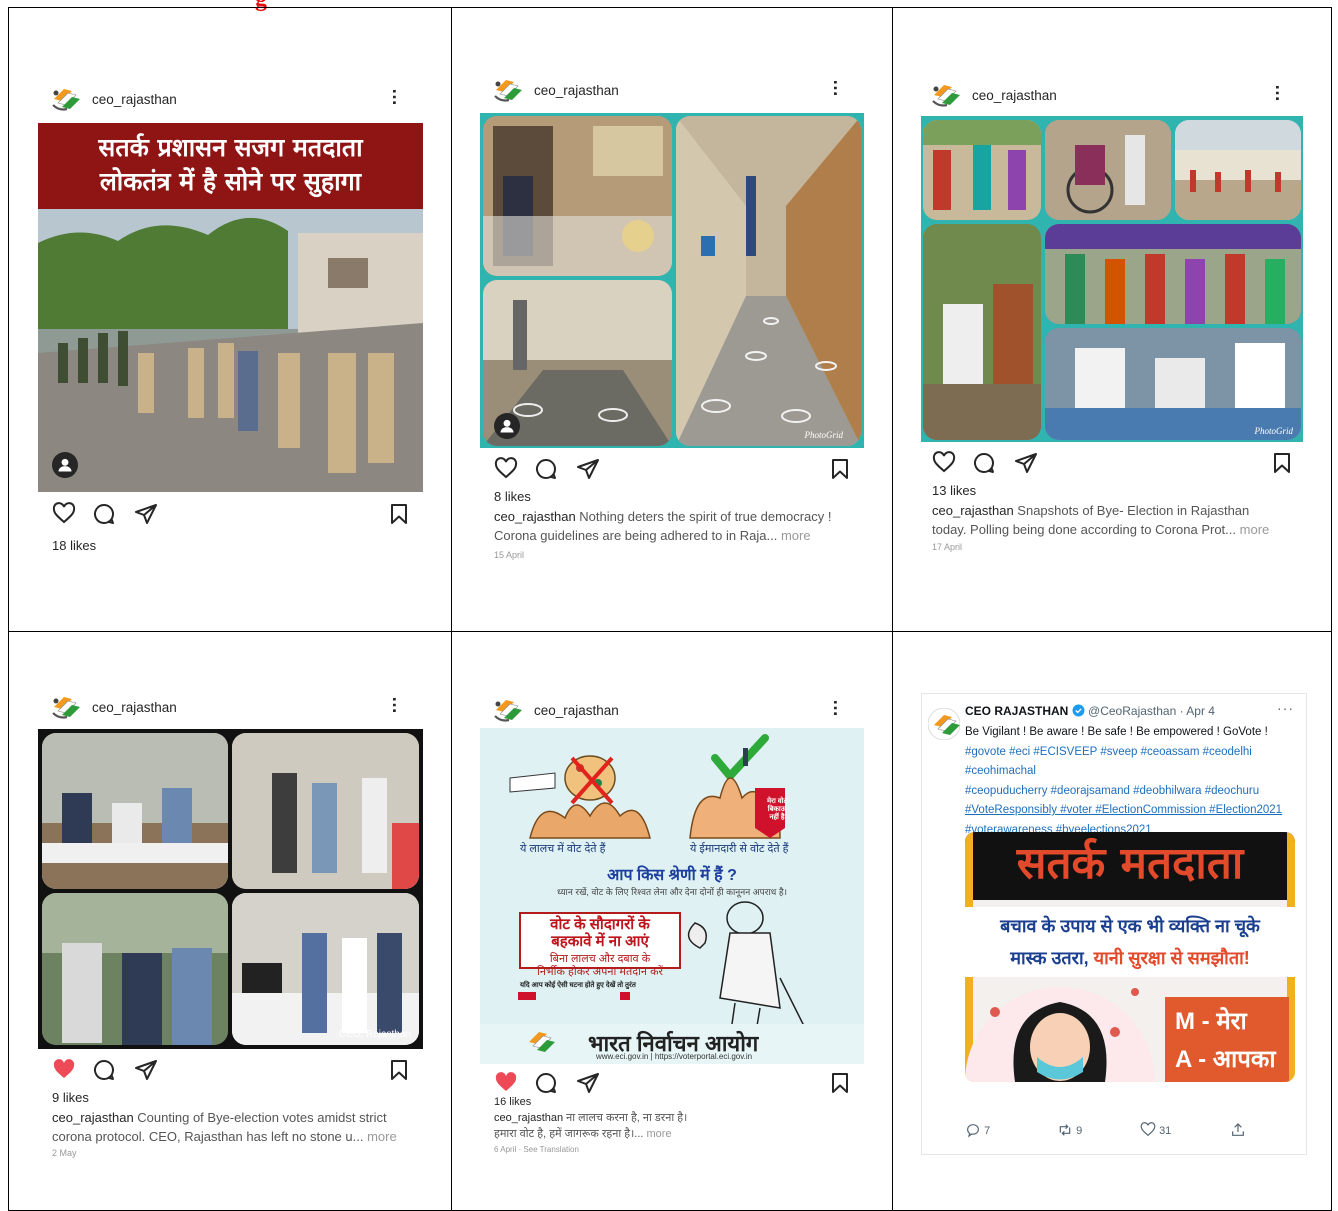 Image resolution: width=1338 pixels, height=1211 pixels. I want to click on post-date: 17 April, so click(947, 547).